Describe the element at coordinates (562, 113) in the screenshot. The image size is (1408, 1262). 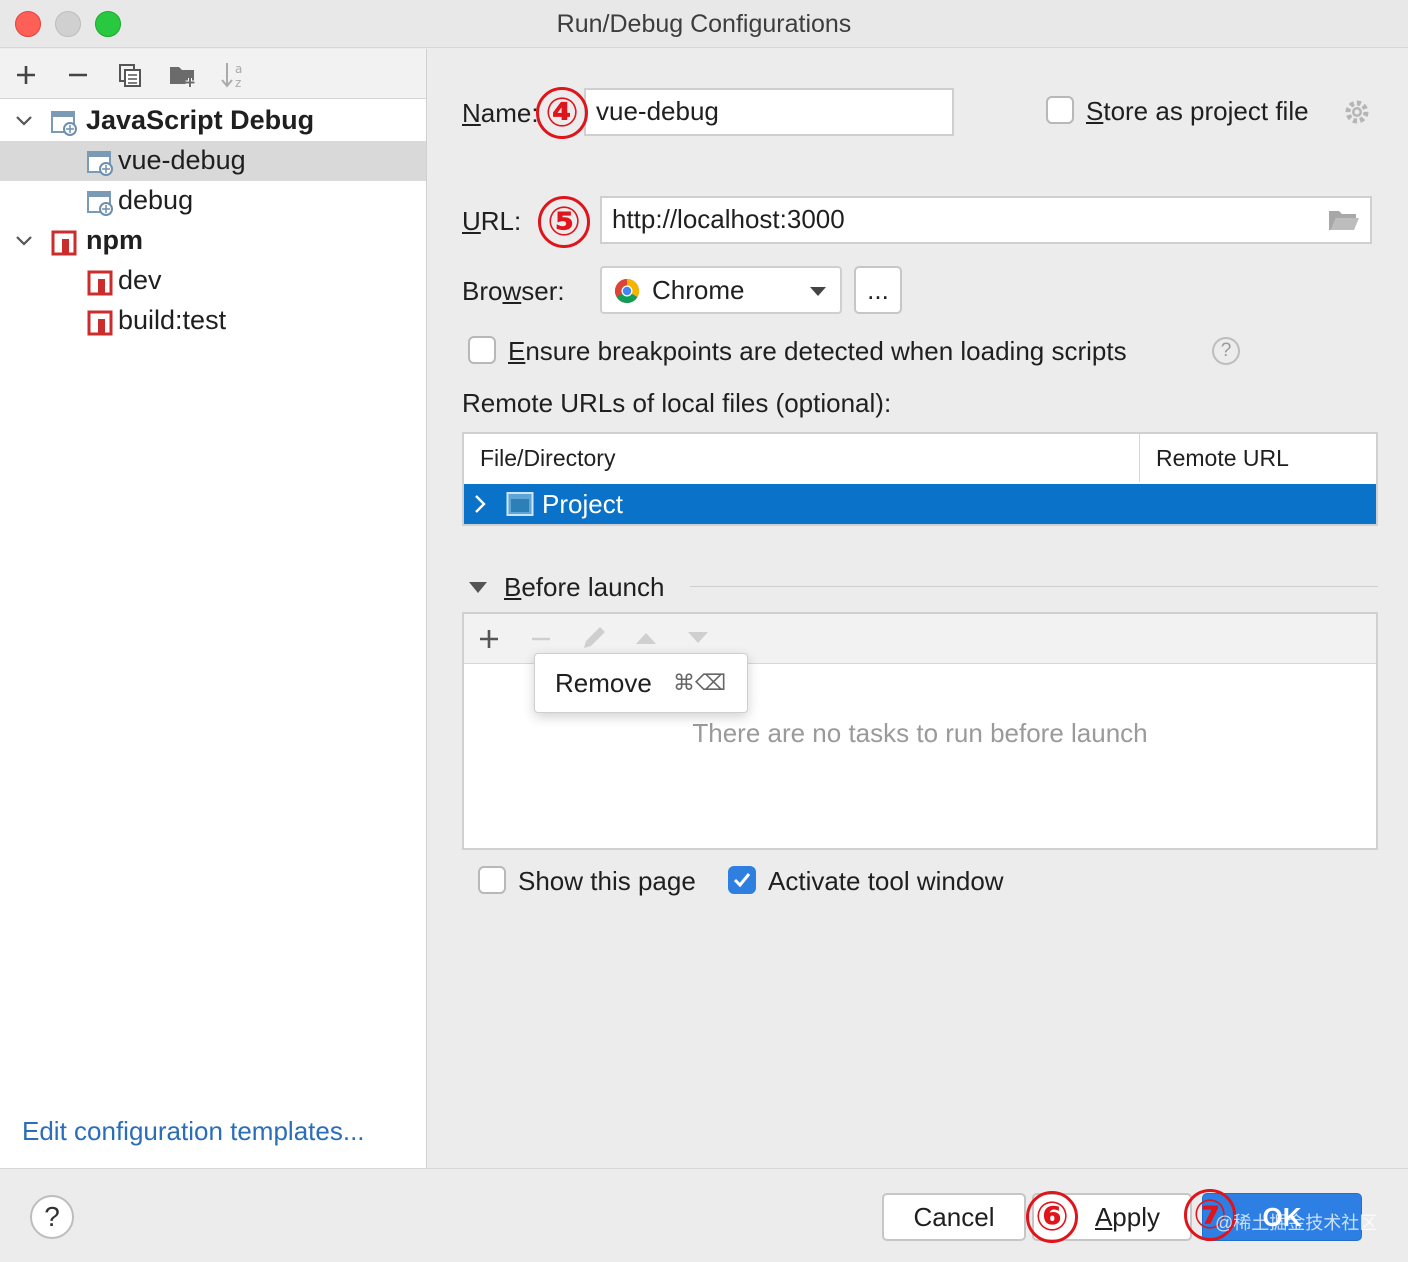
I see `annotation-marker: ④` at that location.